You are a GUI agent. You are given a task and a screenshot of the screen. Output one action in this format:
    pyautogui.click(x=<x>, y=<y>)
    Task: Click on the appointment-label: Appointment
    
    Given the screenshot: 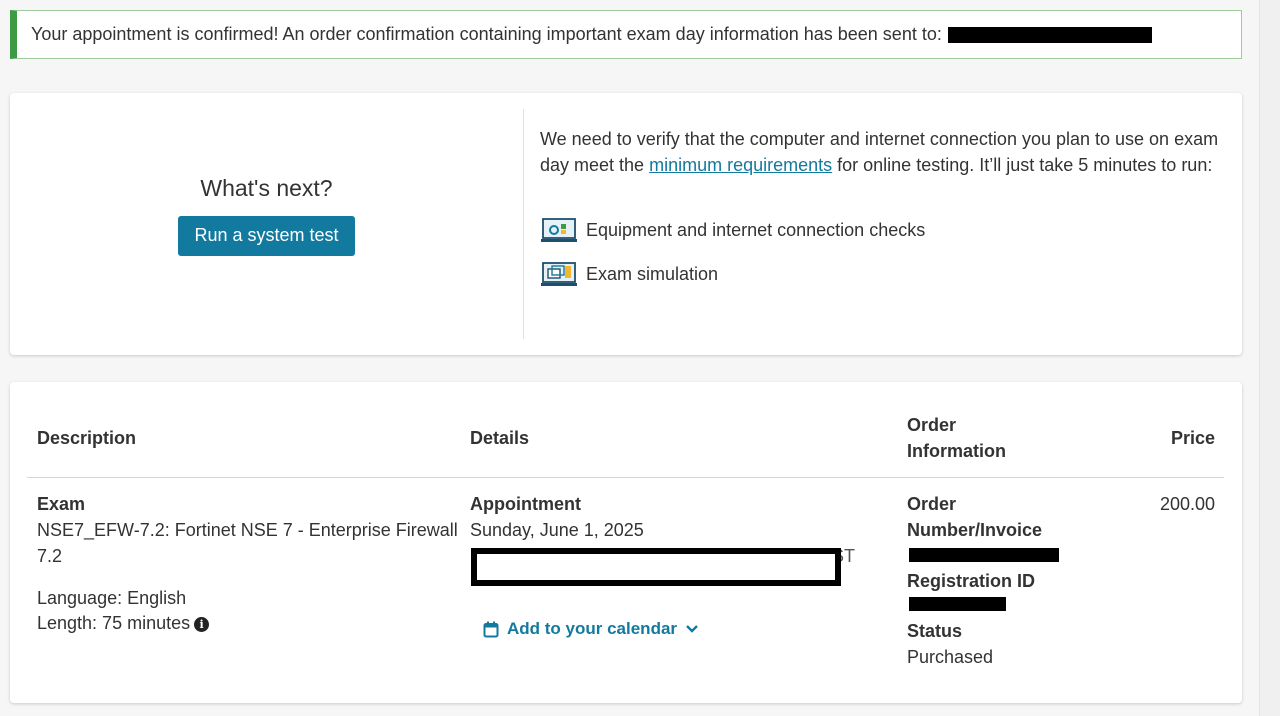 What is the action you would take?
    pyautogui.click(x=525, y=504)
    